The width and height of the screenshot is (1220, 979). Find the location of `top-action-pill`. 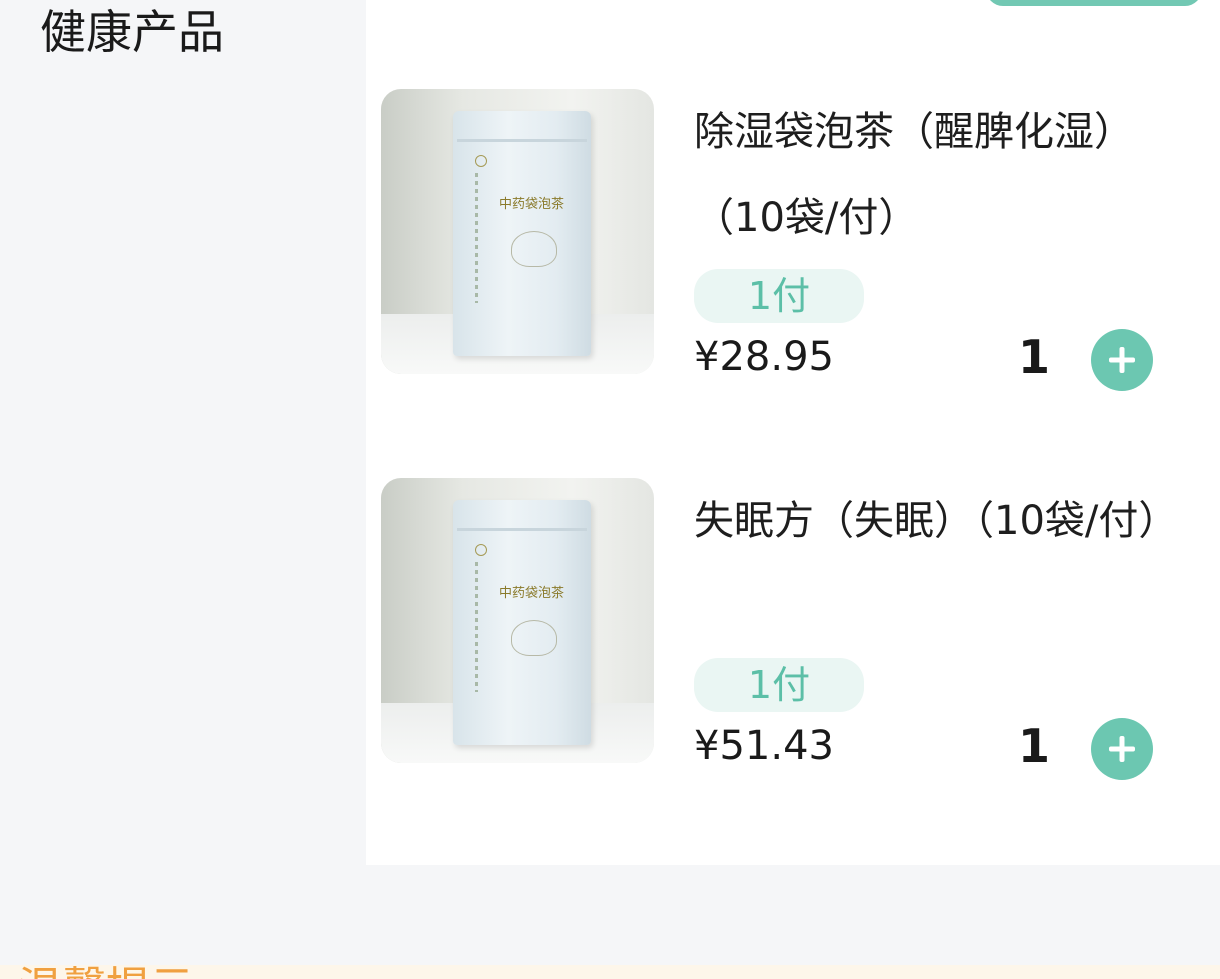

top-action-pill is located at coordinates (1094, 3).